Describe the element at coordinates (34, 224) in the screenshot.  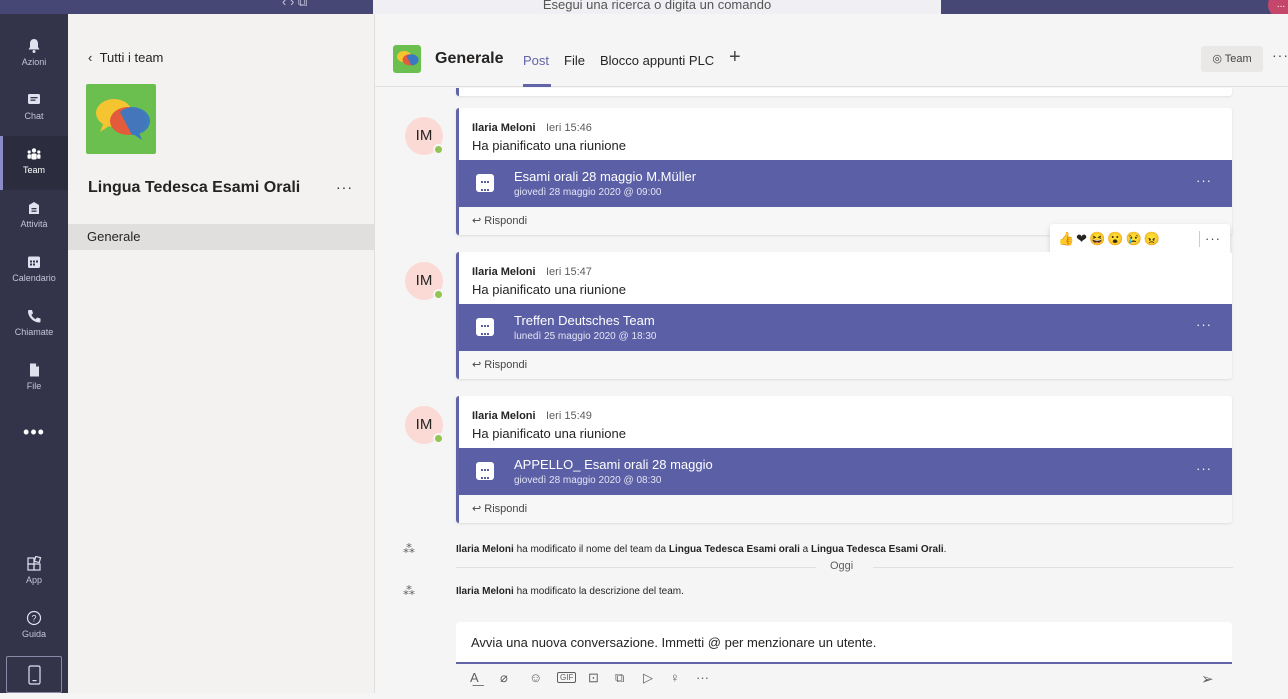
I see `rail-label: Attività` at that location.